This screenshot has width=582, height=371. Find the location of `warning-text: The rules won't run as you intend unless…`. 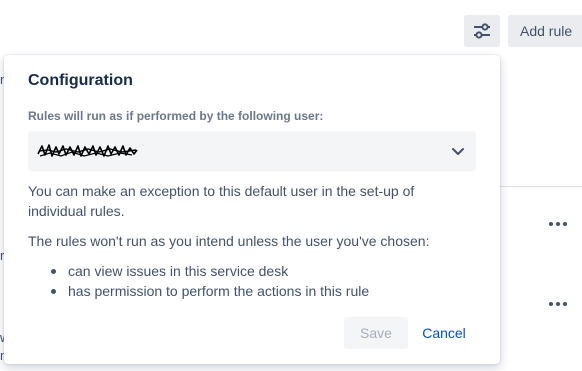

warning-text: The rules won't run as you intend unless… is located at coordinates (229, 241).